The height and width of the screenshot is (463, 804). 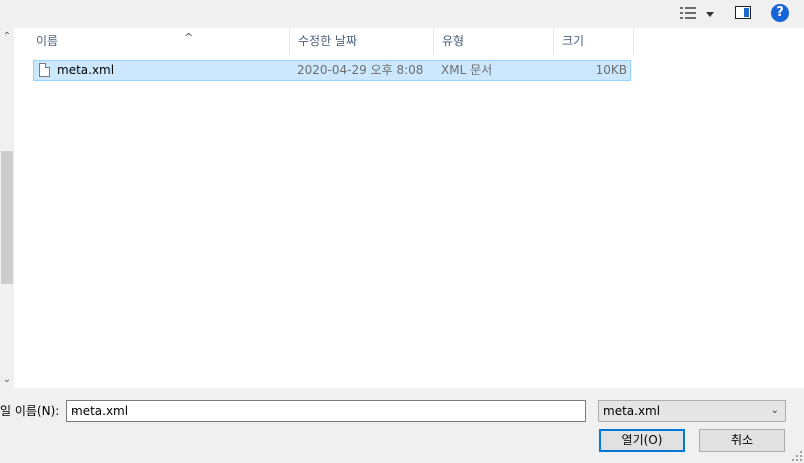 What do you see at coordinates (362, 41) in the screenshot?
I see `column-header-modified: 수정한 날짜` at bounding box center [362, 41].